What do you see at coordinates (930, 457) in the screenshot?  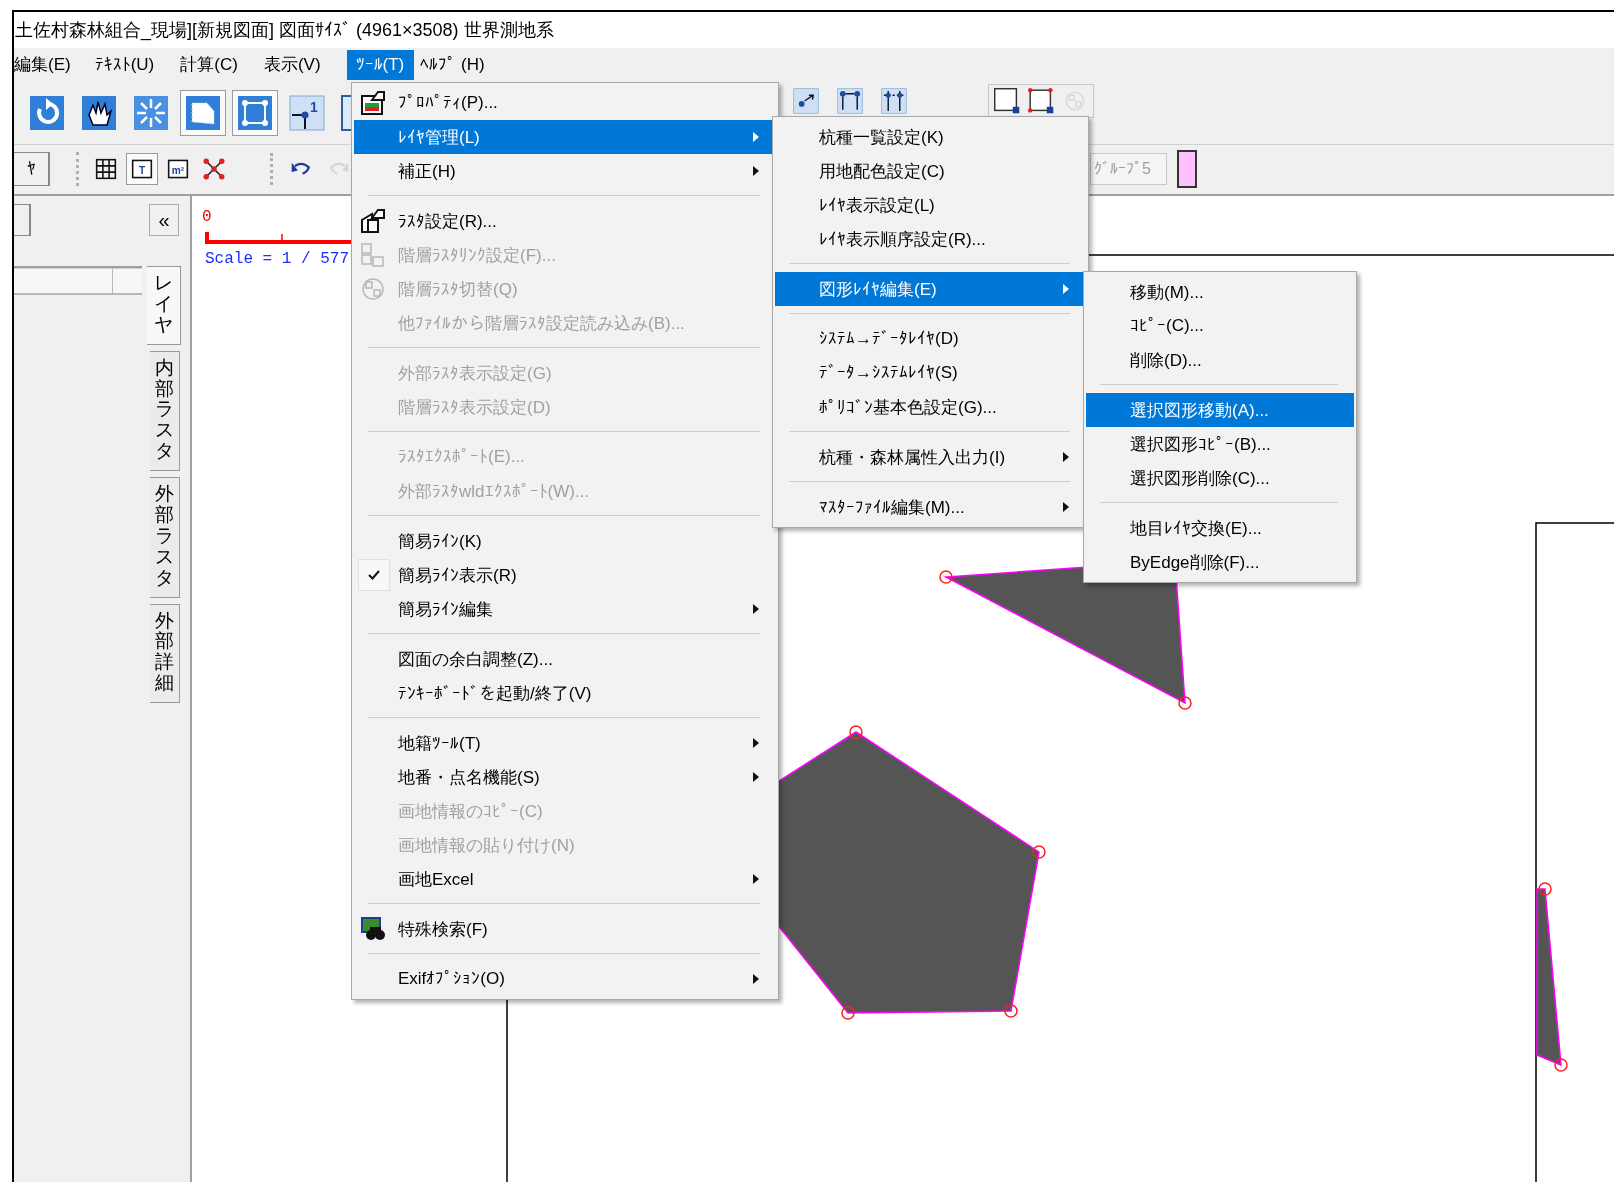 I see `menu-item: 杭種・森林属性入出力(I)` at bounding box center [930, 457].